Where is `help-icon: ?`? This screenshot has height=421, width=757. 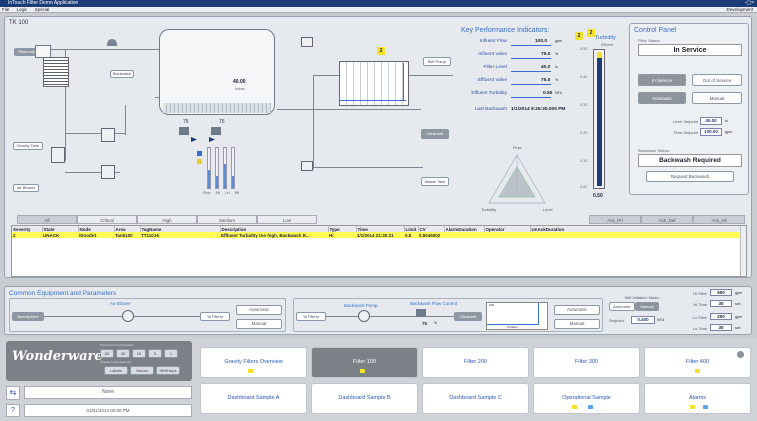
help-icon: ? is located at coordinates (13, 410).